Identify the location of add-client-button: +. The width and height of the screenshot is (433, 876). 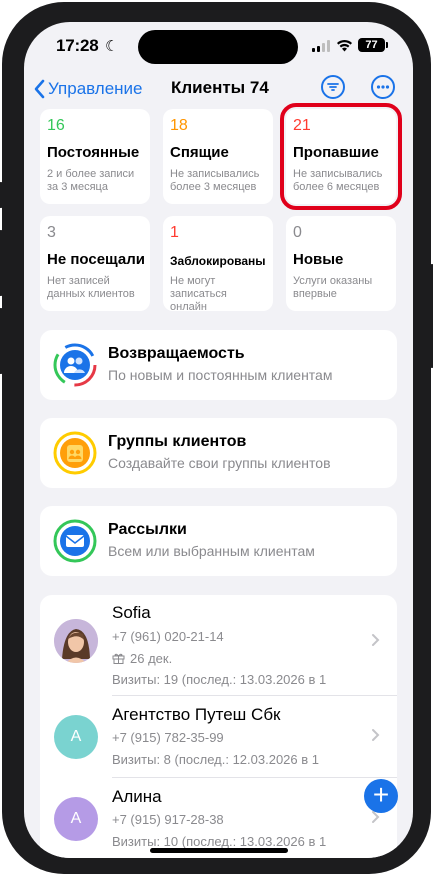
(381, 796).